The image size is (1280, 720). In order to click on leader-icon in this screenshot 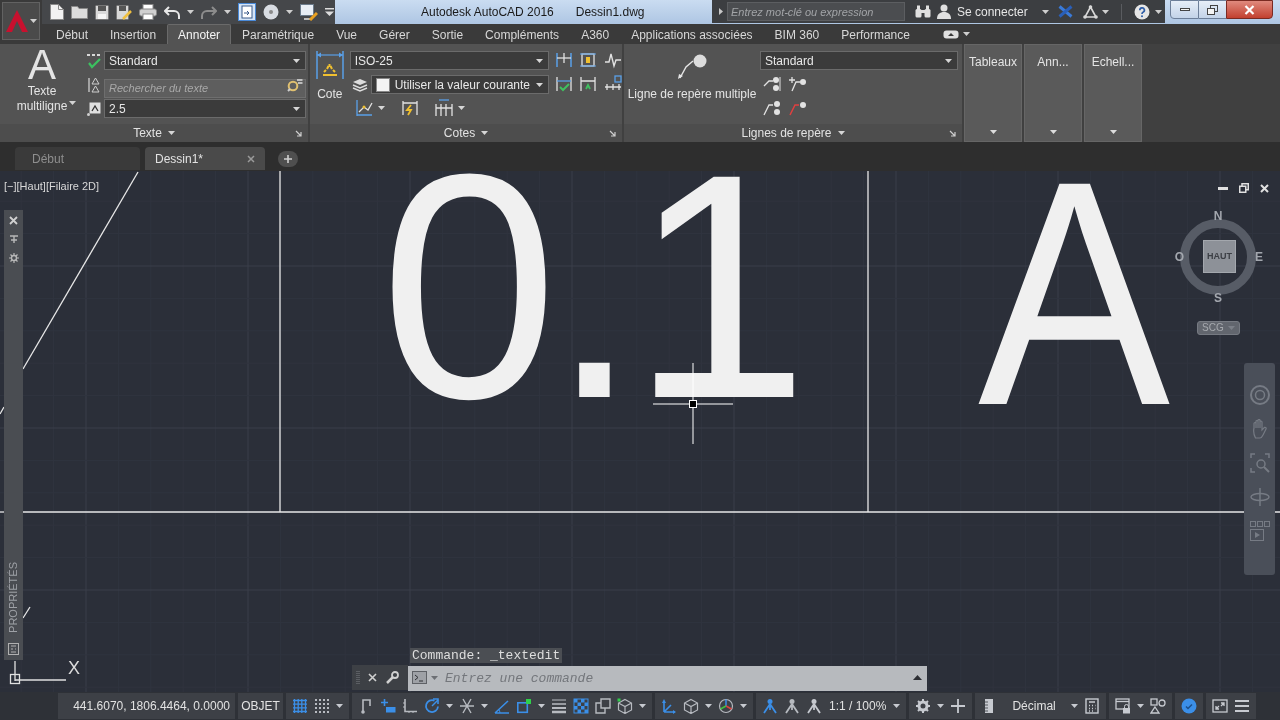, I will do `click(692, 67)`.